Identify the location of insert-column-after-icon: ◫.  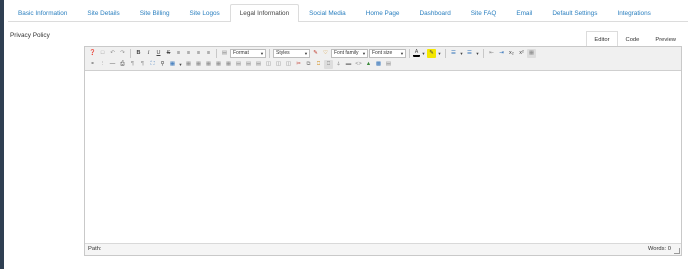
(278, 64).